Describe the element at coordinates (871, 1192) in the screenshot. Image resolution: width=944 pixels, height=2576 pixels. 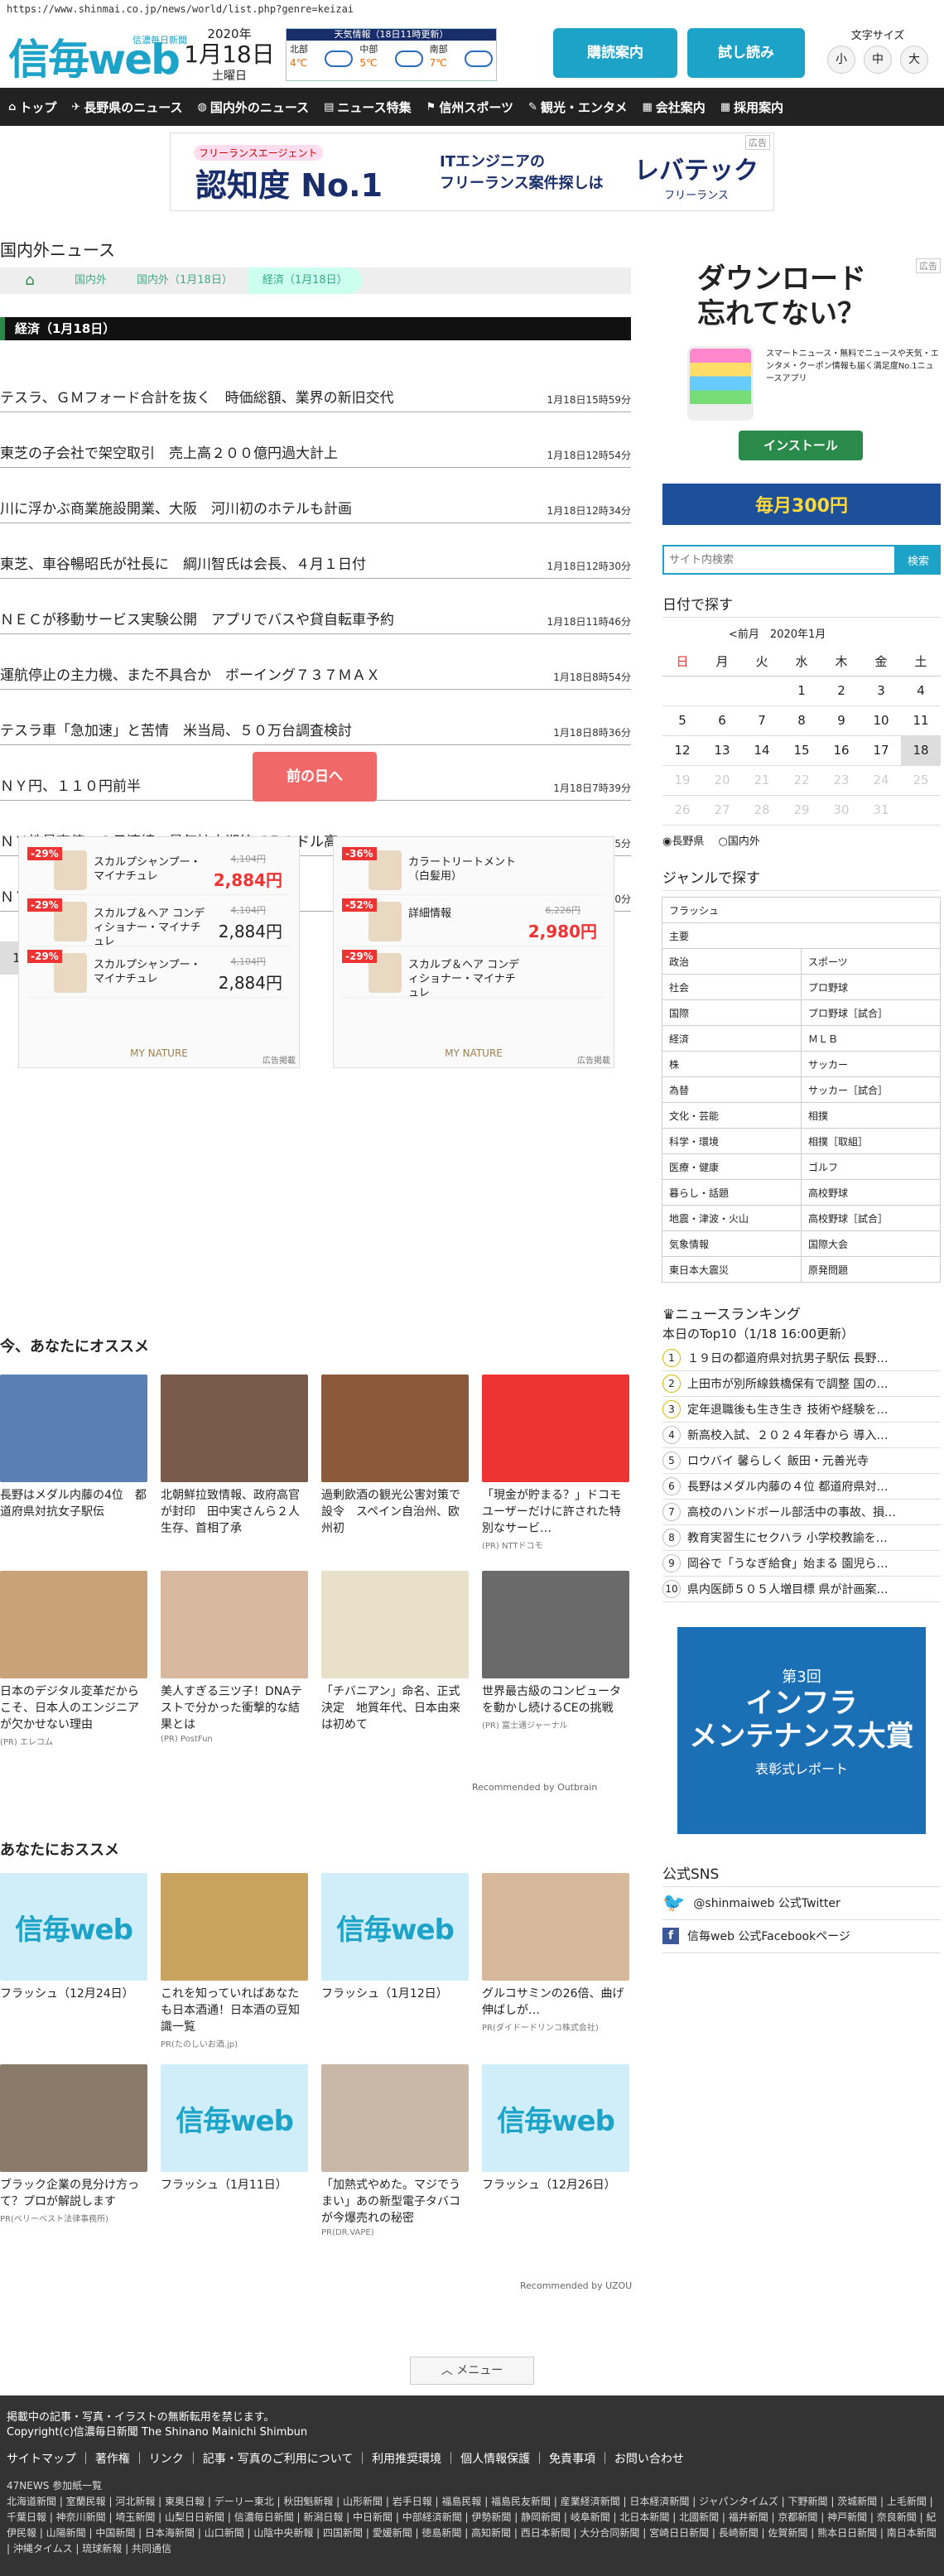
I see `genre-link: 高校野球` at that location.